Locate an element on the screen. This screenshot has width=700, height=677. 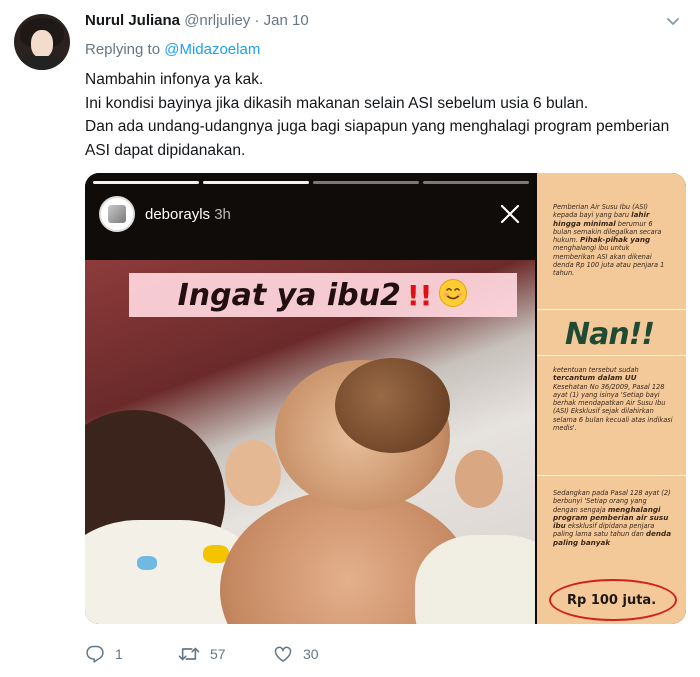
like-count: 30 is located at coordinates (311, 654).